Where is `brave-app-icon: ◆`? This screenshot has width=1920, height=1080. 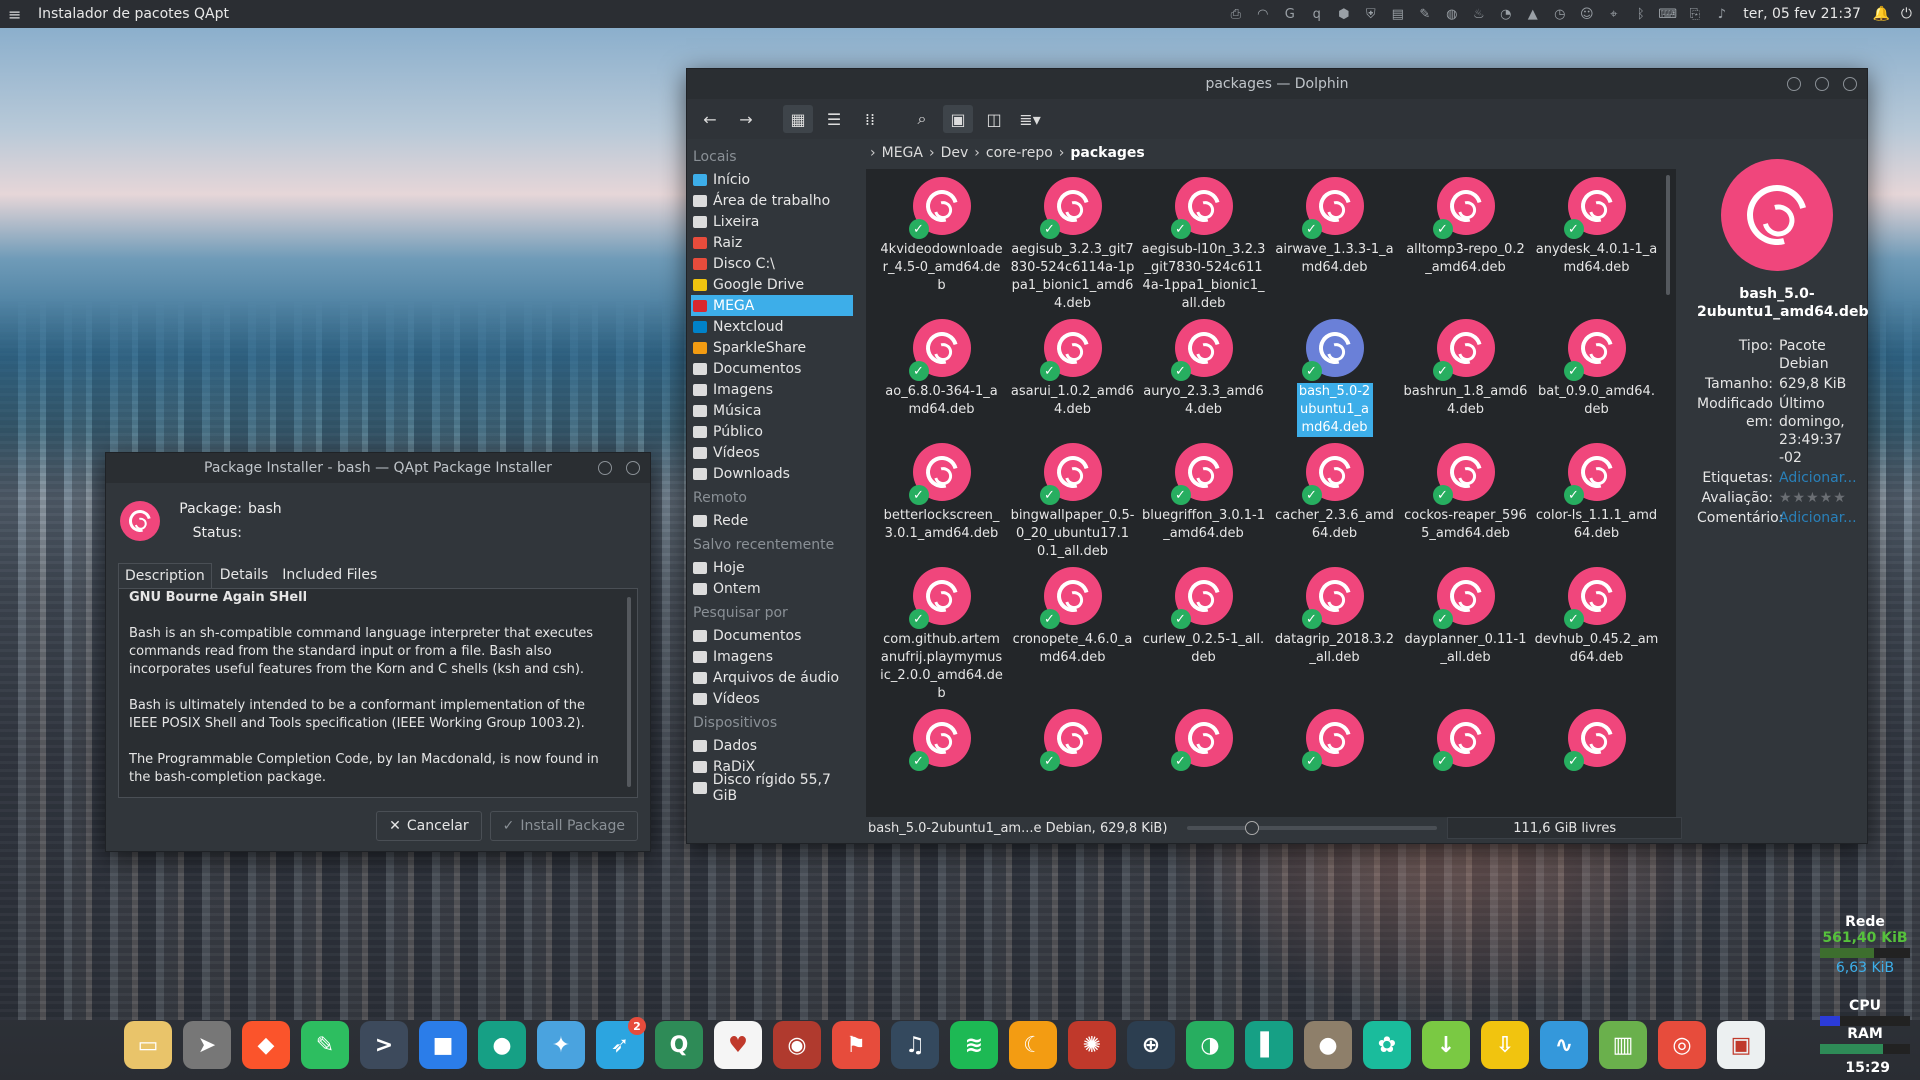
brave-app-icon: ◆ is located at coordinates (266, 1045).